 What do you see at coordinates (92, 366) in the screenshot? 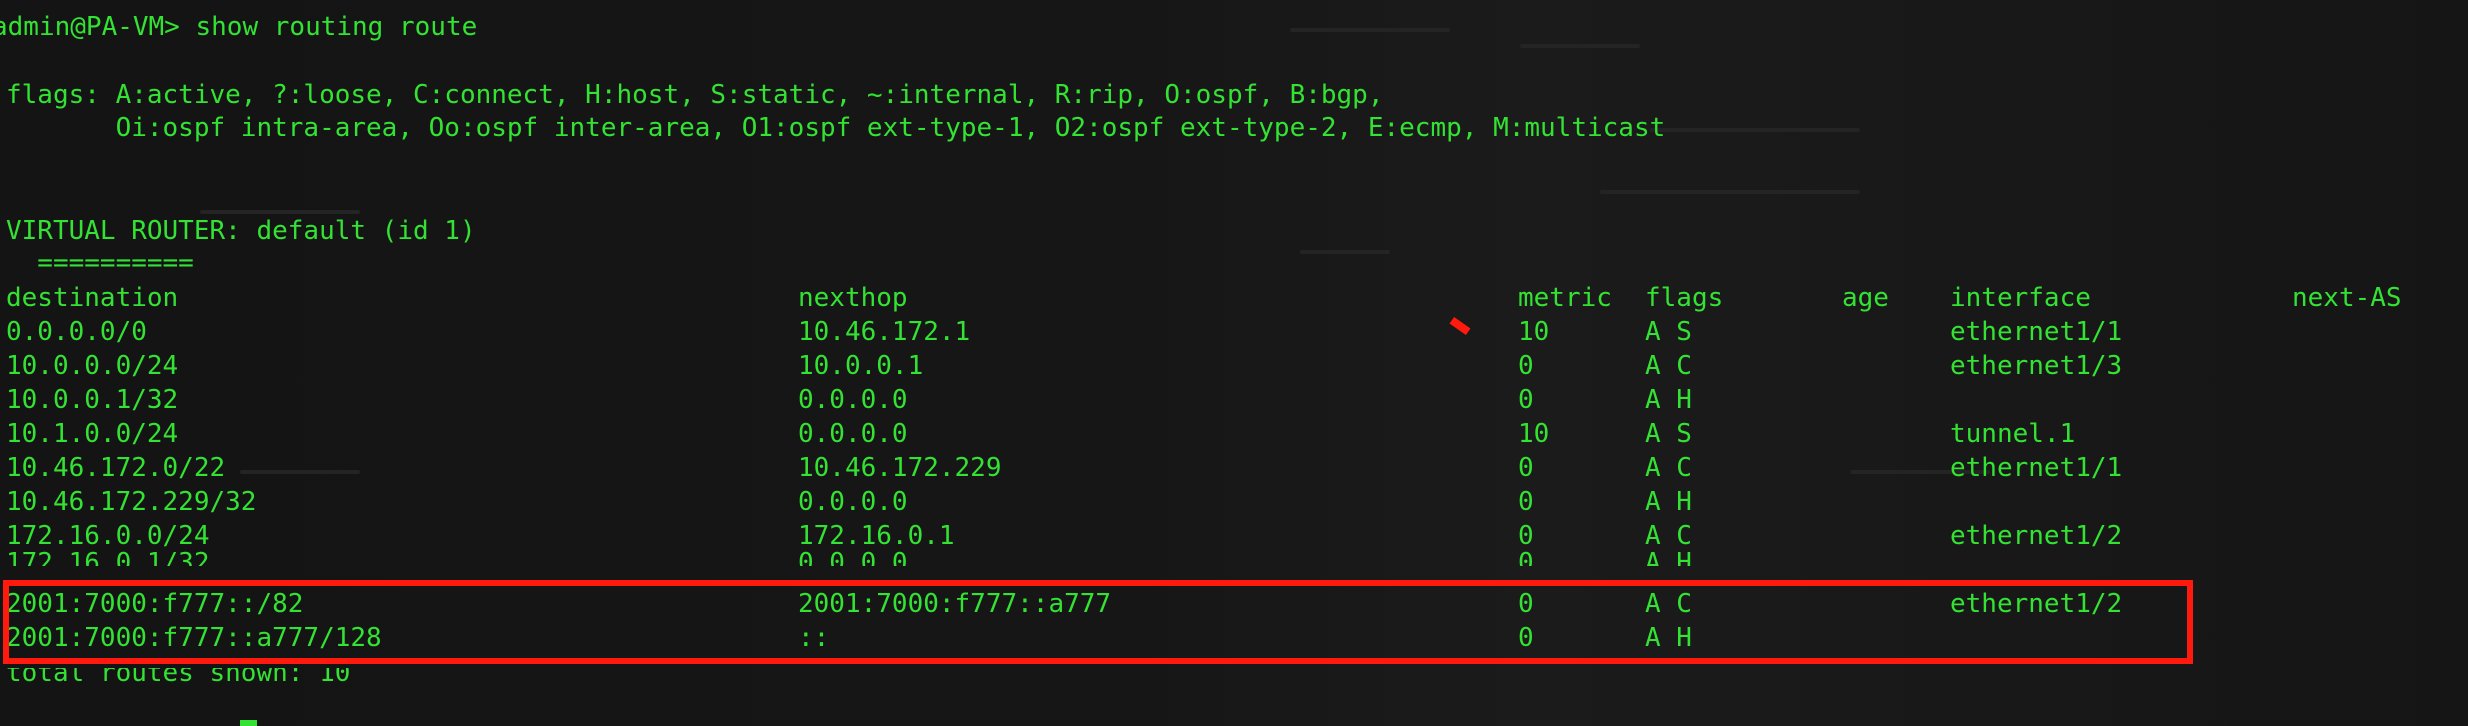
I see `route-destination: 10.0.0.0/24` at bounding box center [92, 366].